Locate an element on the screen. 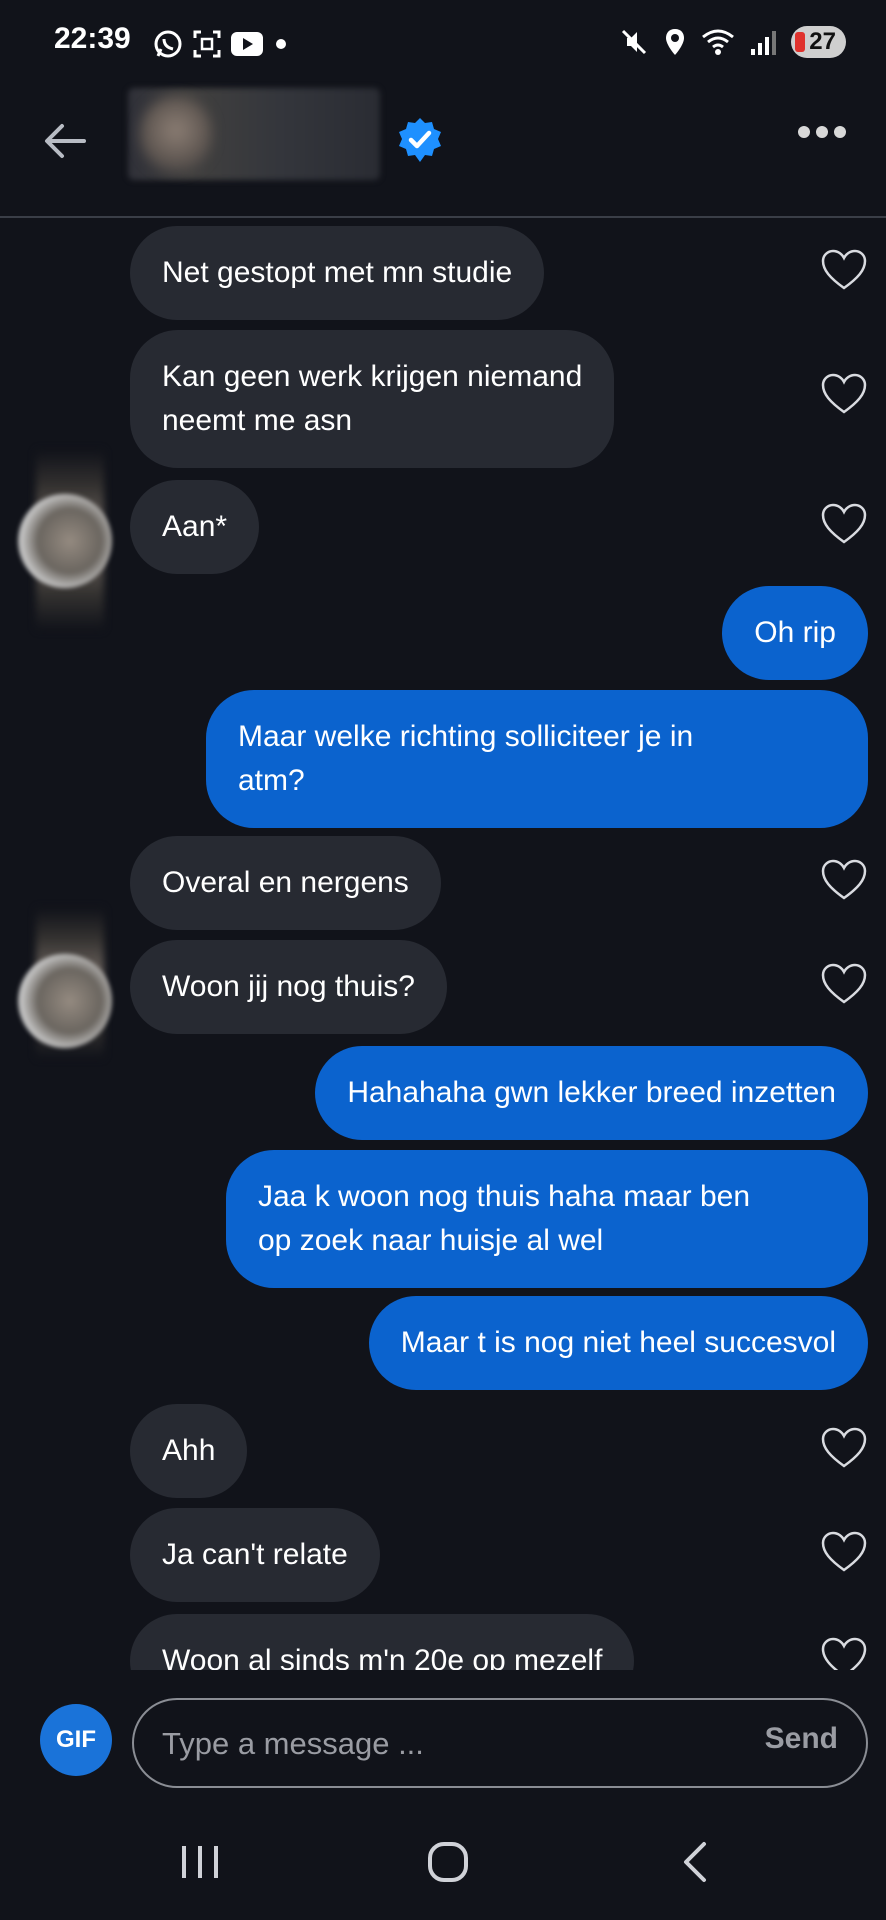 This screenshot has width=886, height=1920. message-text: Ja can't relate is located at coordinates (255, 1554).